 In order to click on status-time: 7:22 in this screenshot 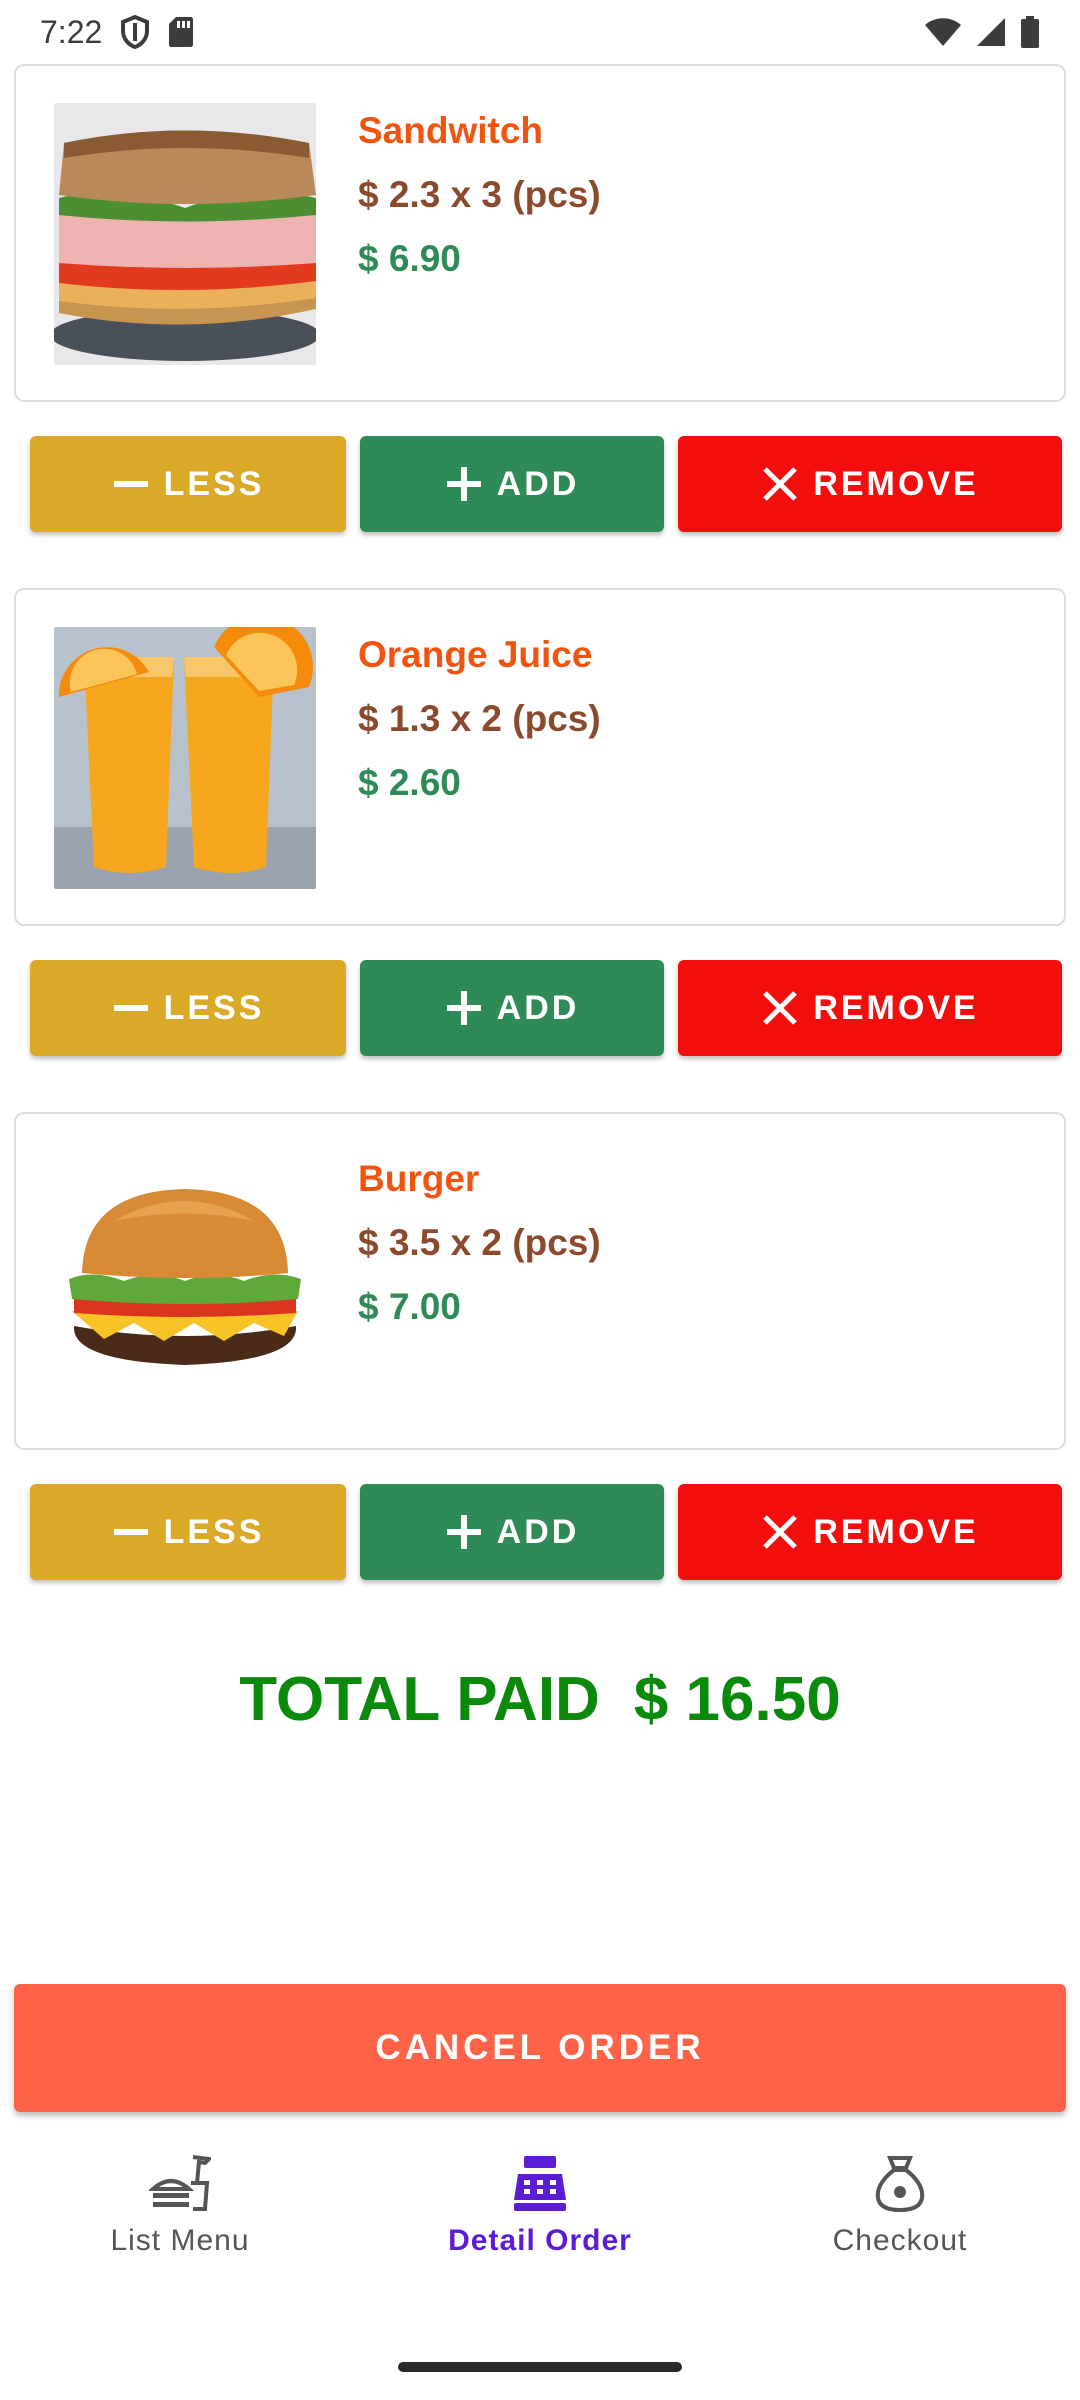, I will do `click(71, 31)`.